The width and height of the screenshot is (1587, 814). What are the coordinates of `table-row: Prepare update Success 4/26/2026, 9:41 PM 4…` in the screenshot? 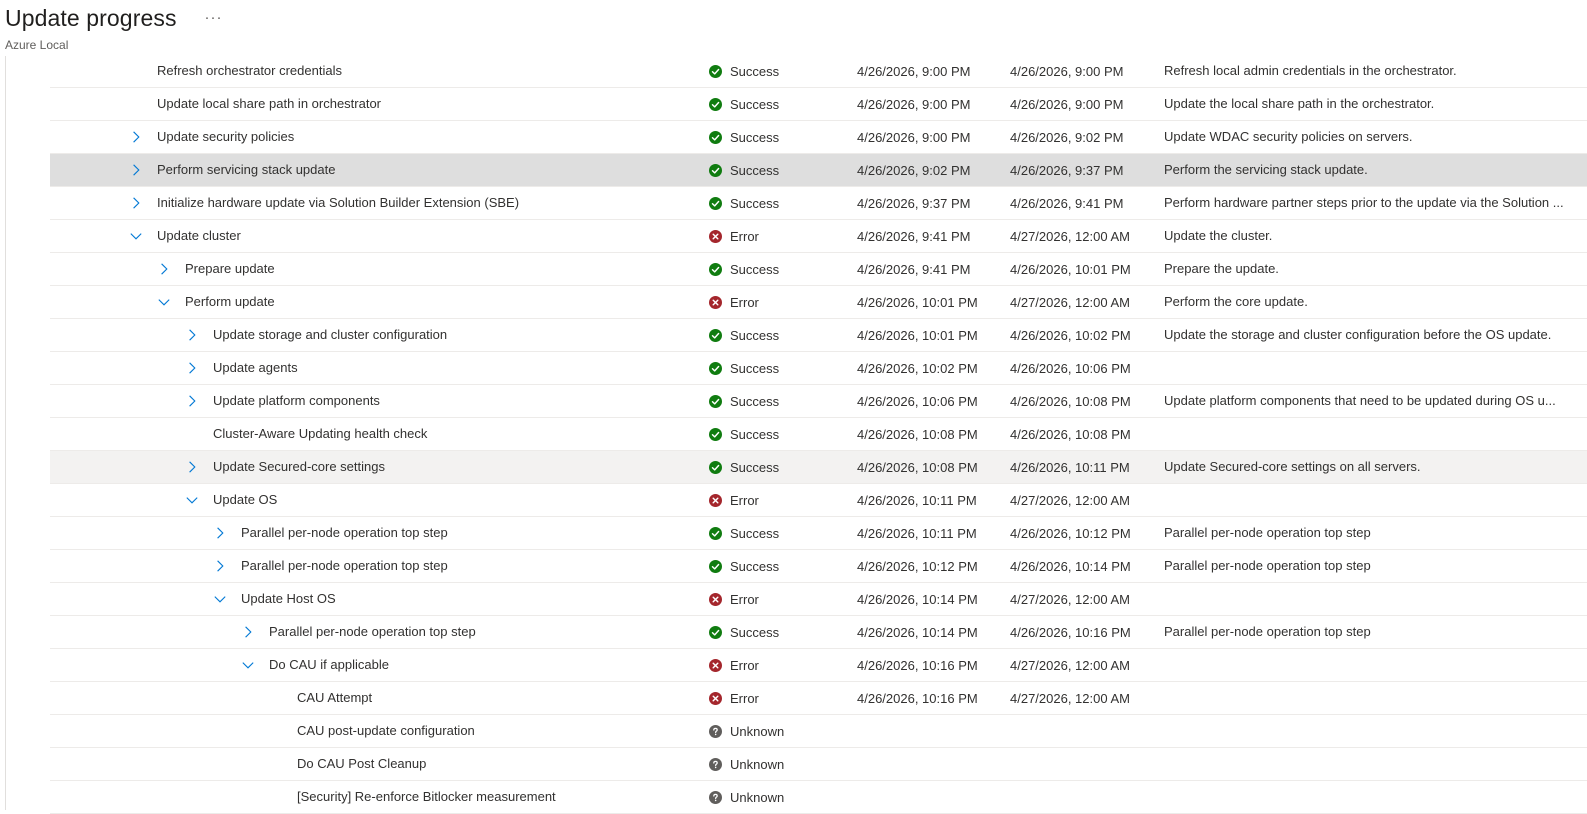 It's located at (818, 269).